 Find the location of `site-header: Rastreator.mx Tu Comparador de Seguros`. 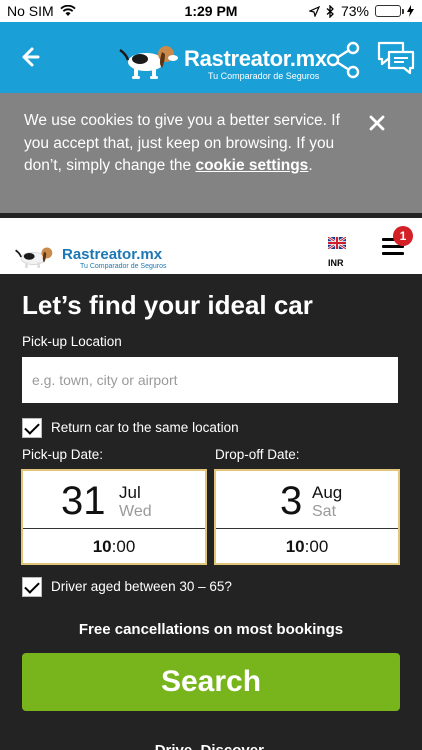

site-header: Rastreator.mx Tu Comparador de Seguros is located at coordinates (211, 246).